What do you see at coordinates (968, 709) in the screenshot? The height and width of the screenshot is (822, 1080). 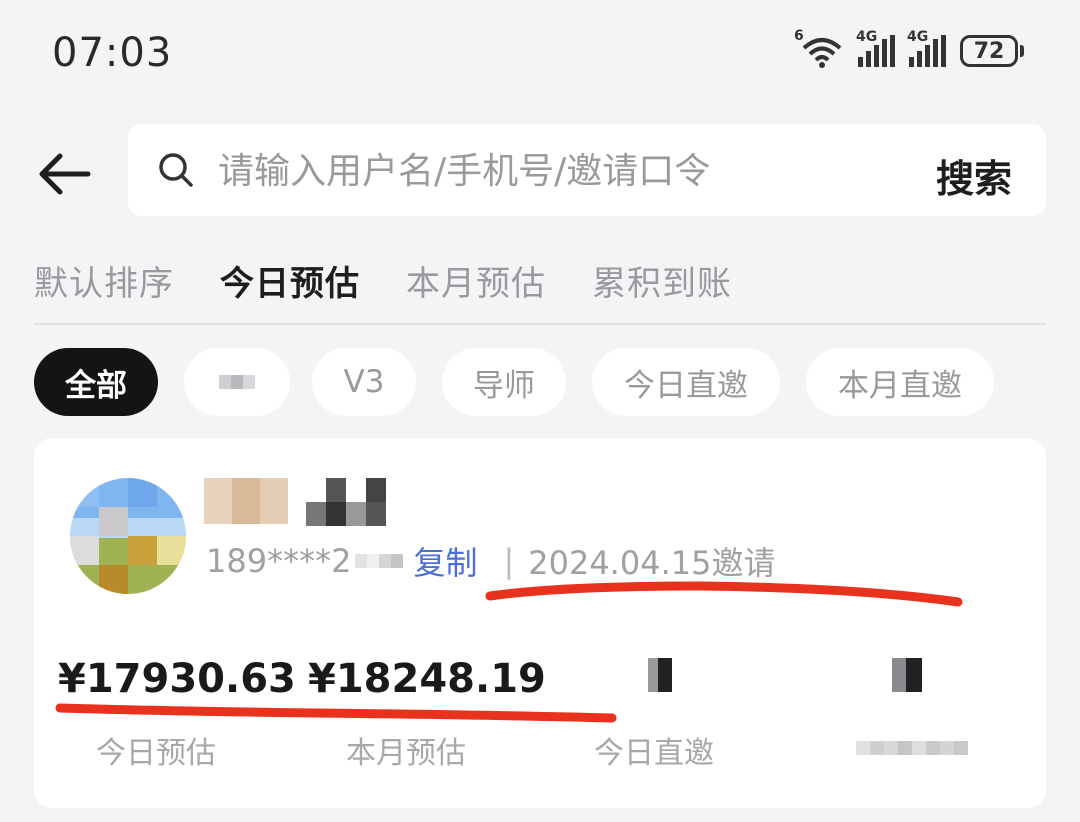 I see `stat-redacted` at bounding box center [968, 709].